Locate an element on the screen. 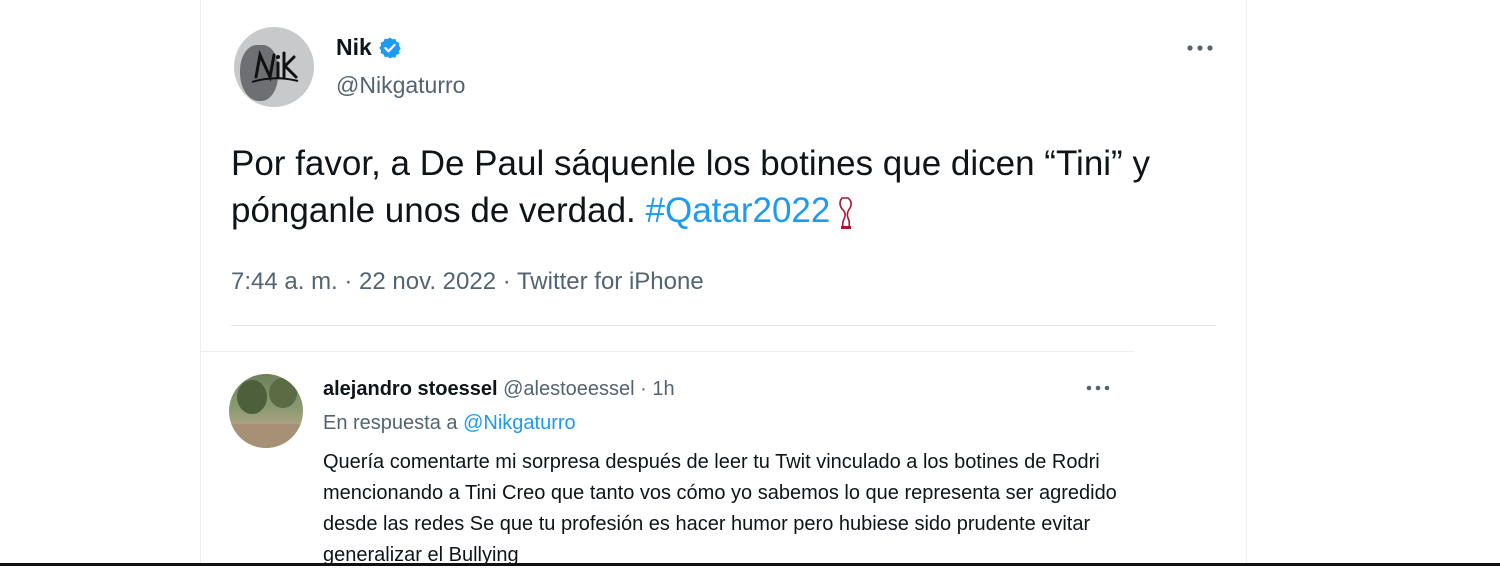  author-name-row: Nik is located at coordinates (369, 47).